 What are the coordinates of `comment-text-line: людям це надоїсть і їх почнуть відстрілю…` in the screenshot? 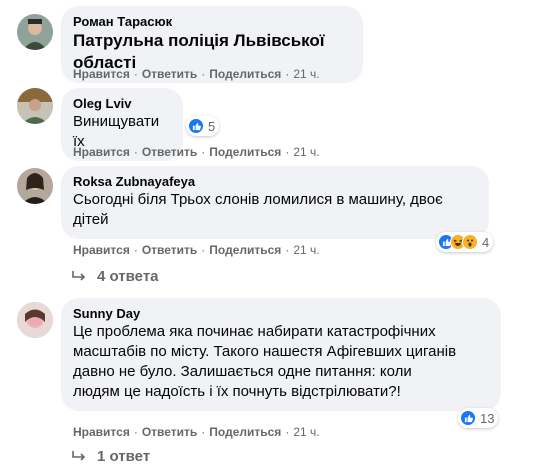 It's located at (237, 391).